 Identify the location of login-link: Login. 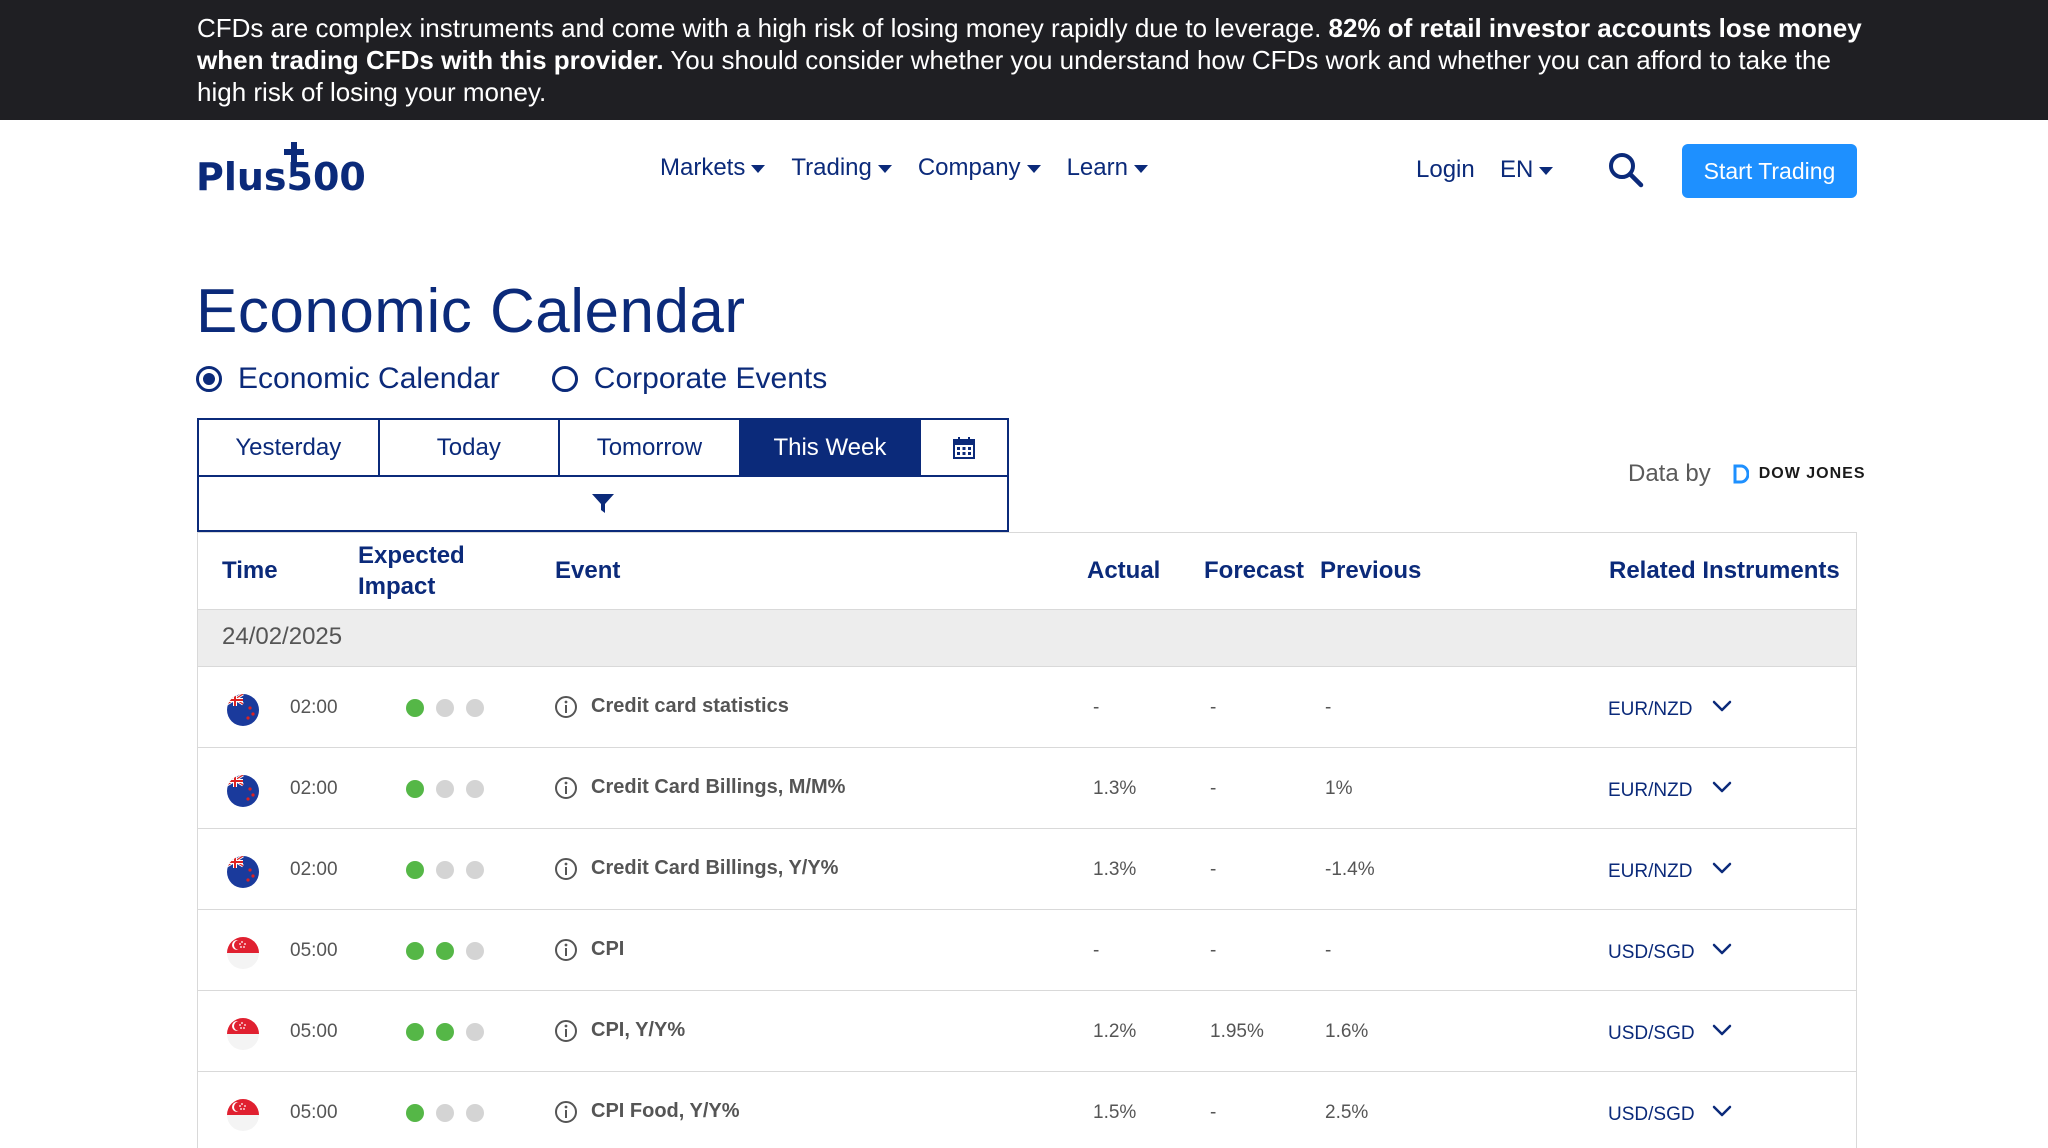
(1445, 170).